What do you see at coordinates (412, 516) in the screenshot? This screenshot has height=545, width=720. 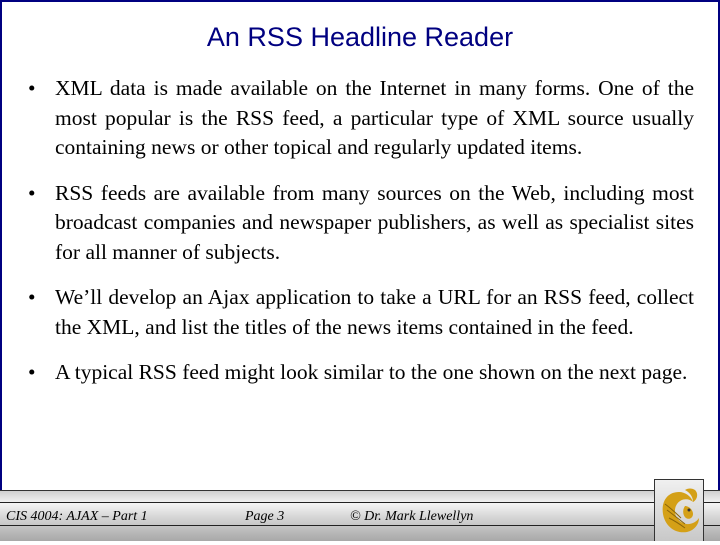 I see `footer-copyright: © Dr. Mark Llewellyn` at bounding box center [412, 516].